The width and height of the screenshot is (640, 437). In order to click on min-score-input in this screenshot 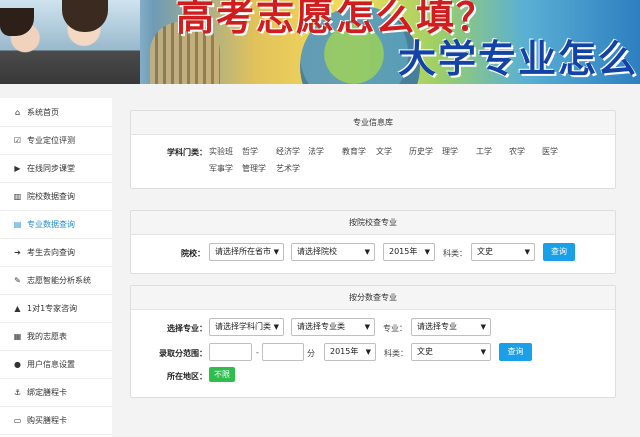, I will do `click(230, 352)`.